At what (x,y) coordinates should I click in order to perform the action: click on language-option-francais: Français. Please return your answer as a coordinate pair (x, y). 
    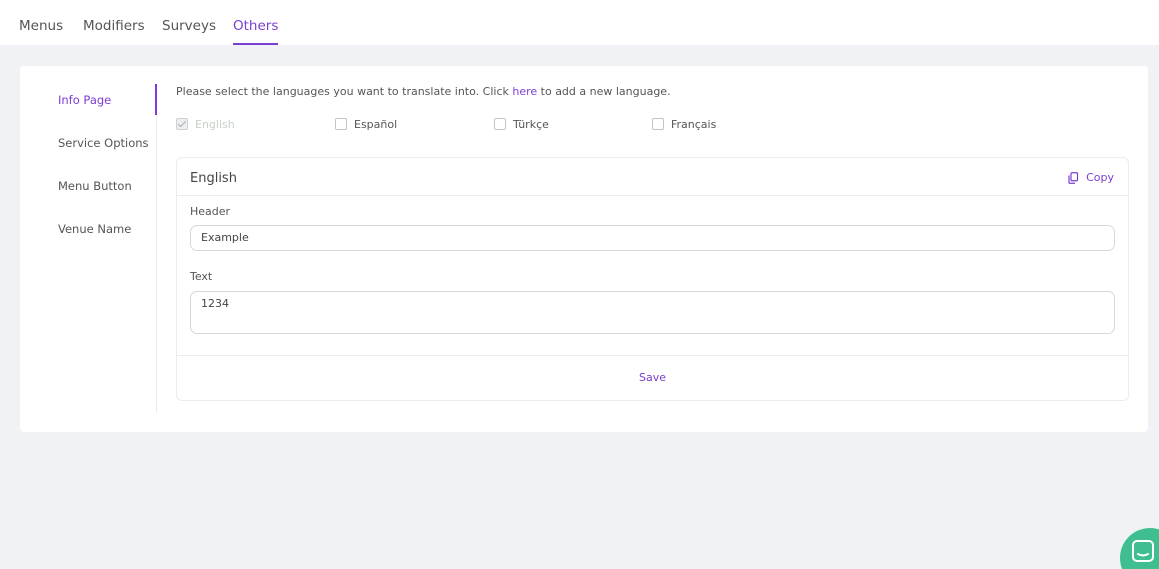
    Looking at the image, I should click on (684, 124).